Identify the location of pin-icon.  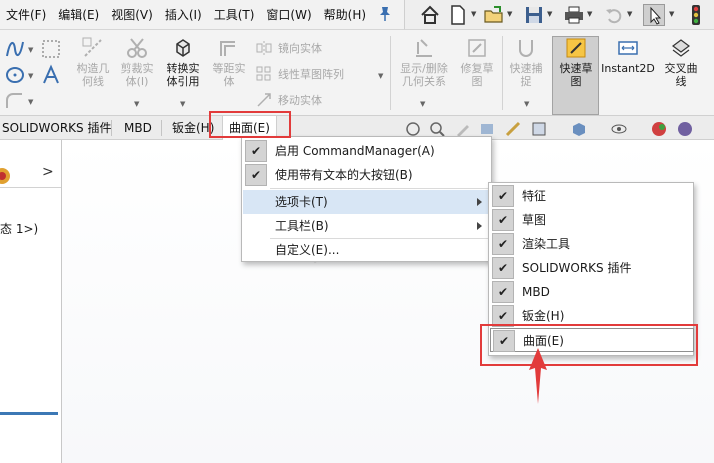
(385, 14).